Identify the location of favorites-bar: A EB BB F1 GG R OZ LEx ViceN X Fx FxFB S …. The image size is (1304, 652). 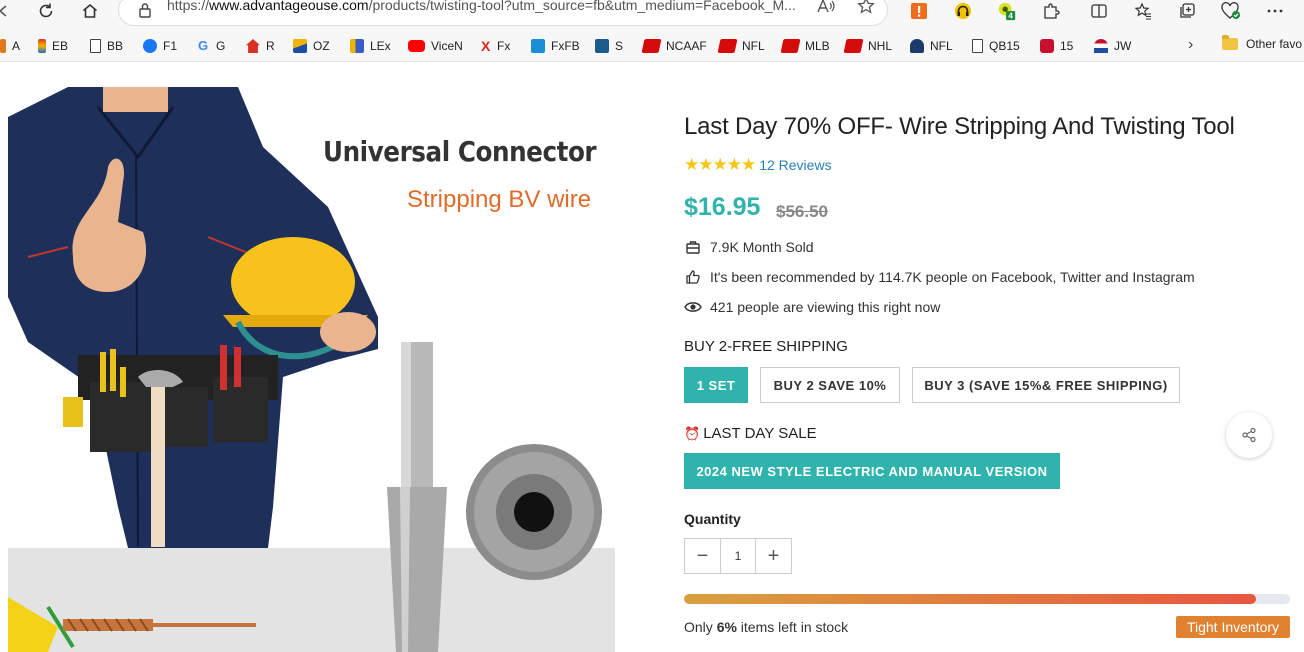
(652, 46).